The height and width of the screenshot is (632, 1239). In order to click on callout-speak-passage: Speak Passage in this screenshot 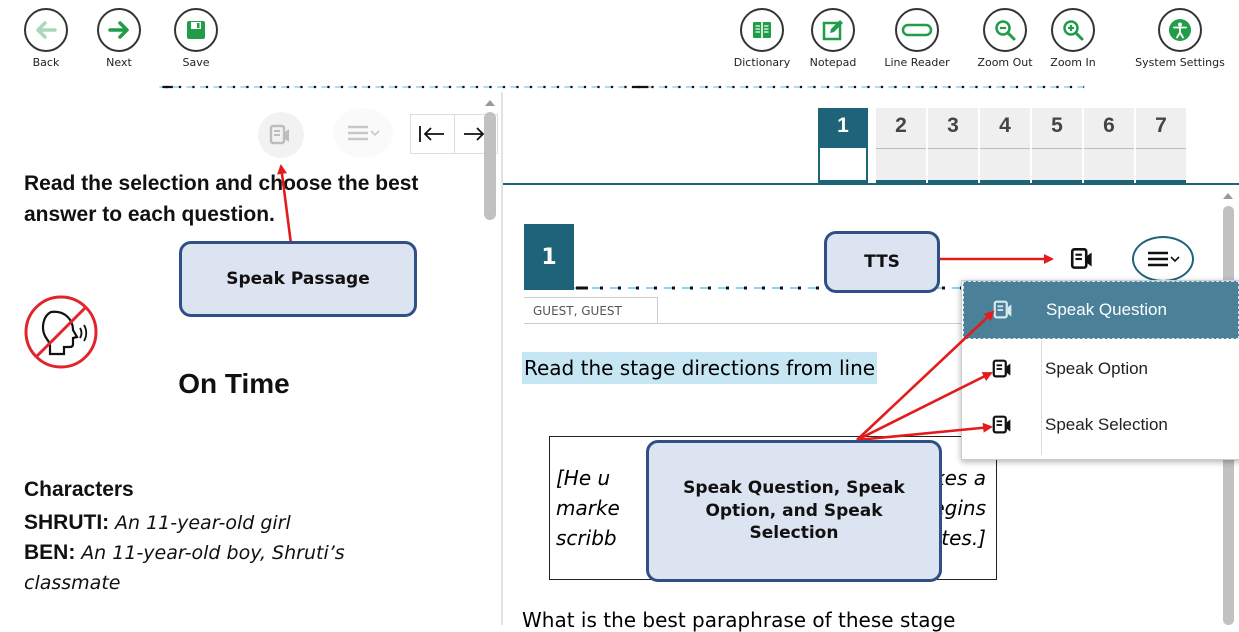, I will do `click(298, 279)`.